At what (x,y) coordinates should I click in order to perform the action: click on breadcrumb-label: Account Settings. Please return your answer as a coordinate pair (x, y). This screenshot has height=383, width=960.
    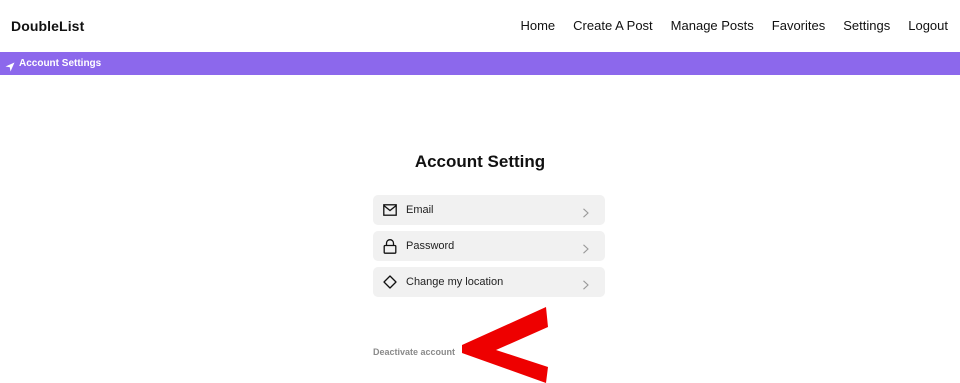
    Looking at the image, I should click on (60, 63).